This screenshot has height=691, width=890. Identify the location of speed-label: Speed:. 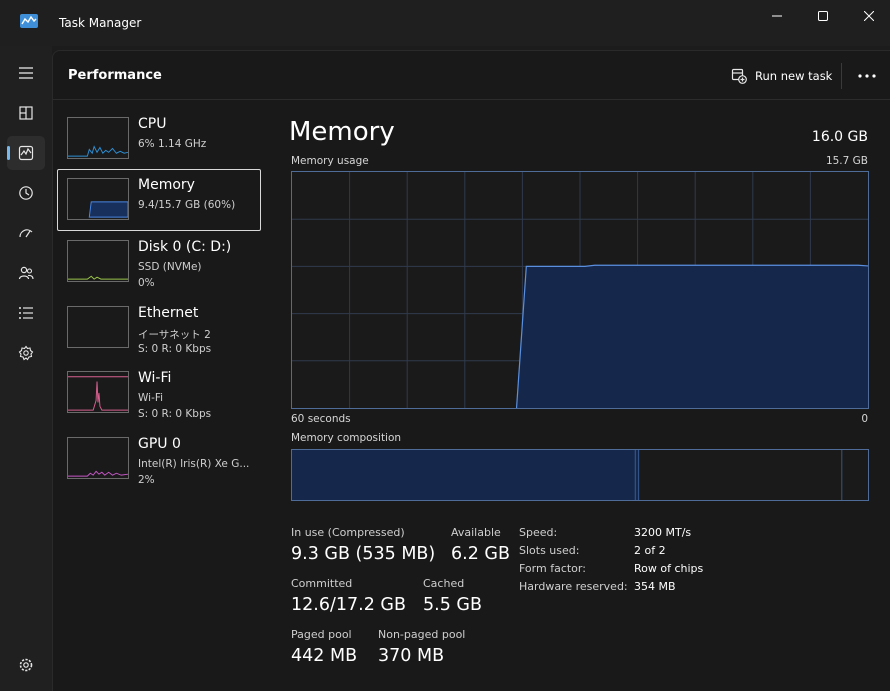
(538, 532).